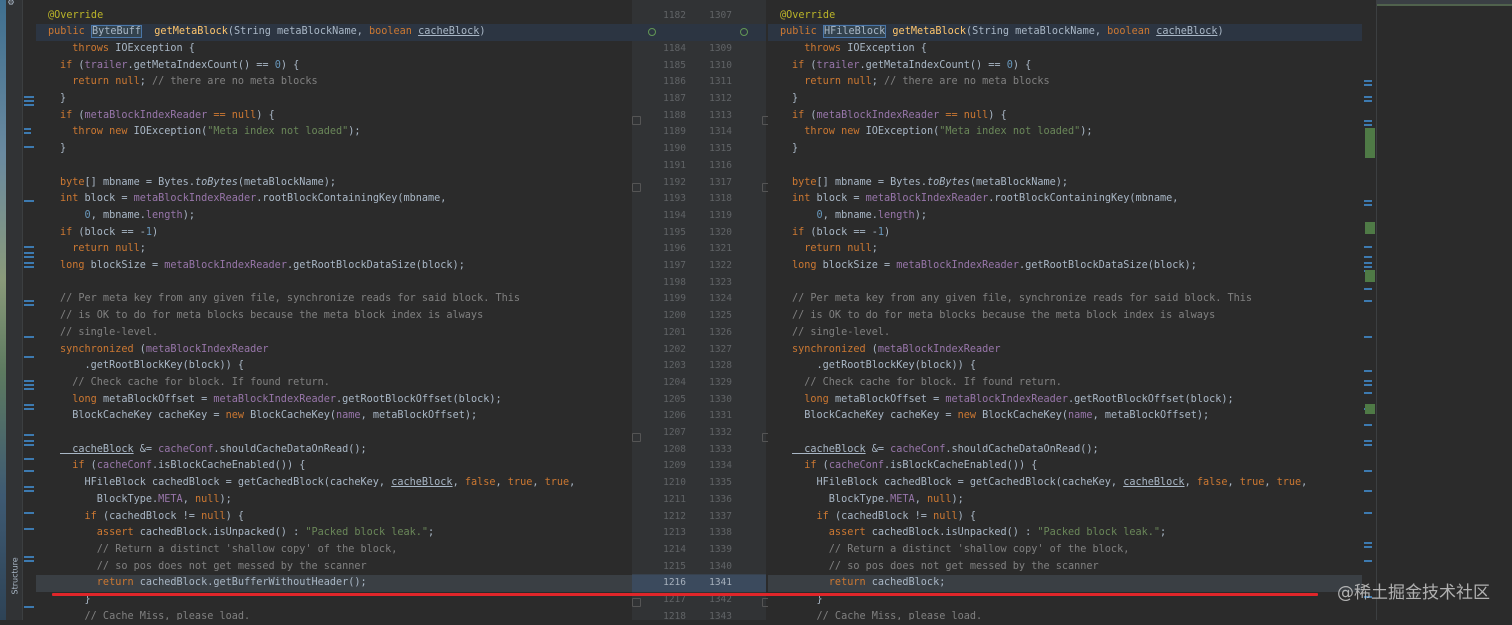  What do you see at coordinates (14, 310) in the screenshot?
I see `structure-tool-tab: ⚙ Structure` at bounding box center [14, 310].